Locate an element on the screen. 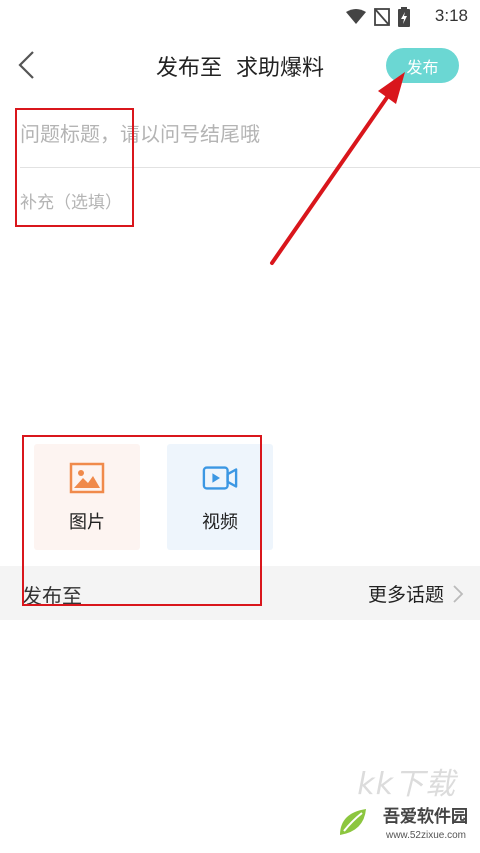 The height and width of the screenshot is (853, 480). annotation-arrow is located at coordinates (337, 168).